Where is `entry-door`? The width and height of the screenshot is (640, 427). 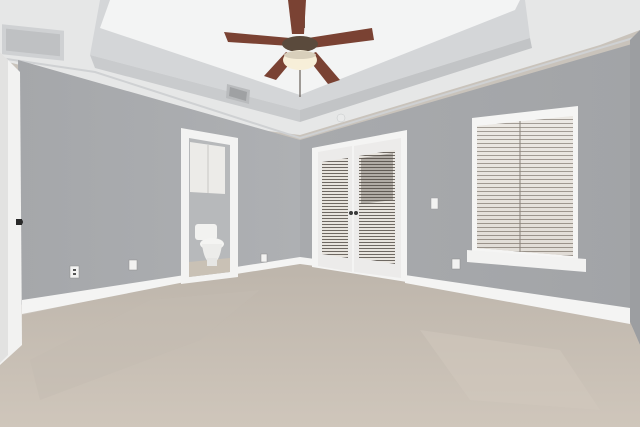 entry-door is located at coordinates (11, 208).